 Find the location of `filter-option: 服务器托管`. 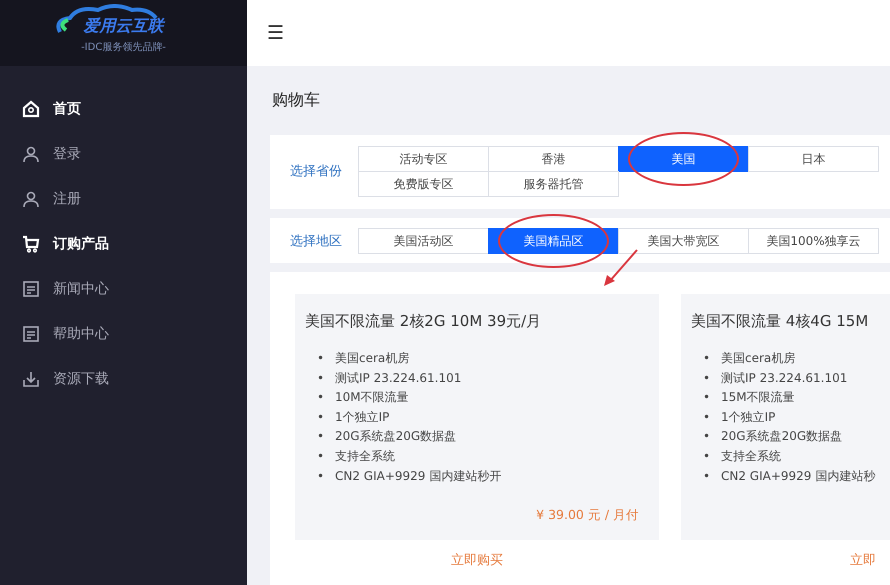

filter-option: 服务器托管 is located at coordinates (553, 184).